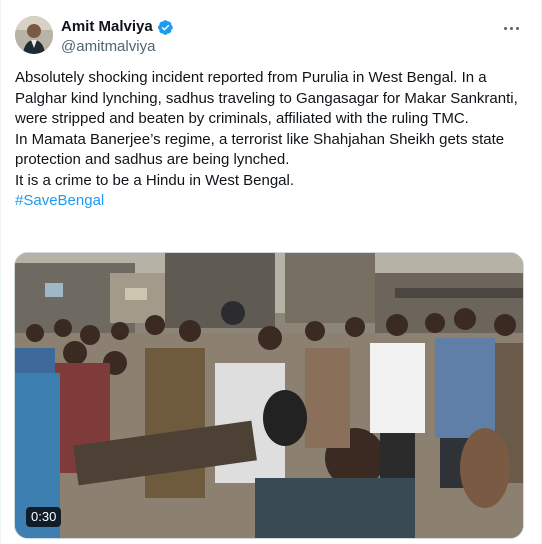 The width and height of the screenshot is (542, 544). What do you see at coordinates (107, 27) in the screenshot?
I see `author-display-name: Amit Malviya` at bounding box center [107, 27].